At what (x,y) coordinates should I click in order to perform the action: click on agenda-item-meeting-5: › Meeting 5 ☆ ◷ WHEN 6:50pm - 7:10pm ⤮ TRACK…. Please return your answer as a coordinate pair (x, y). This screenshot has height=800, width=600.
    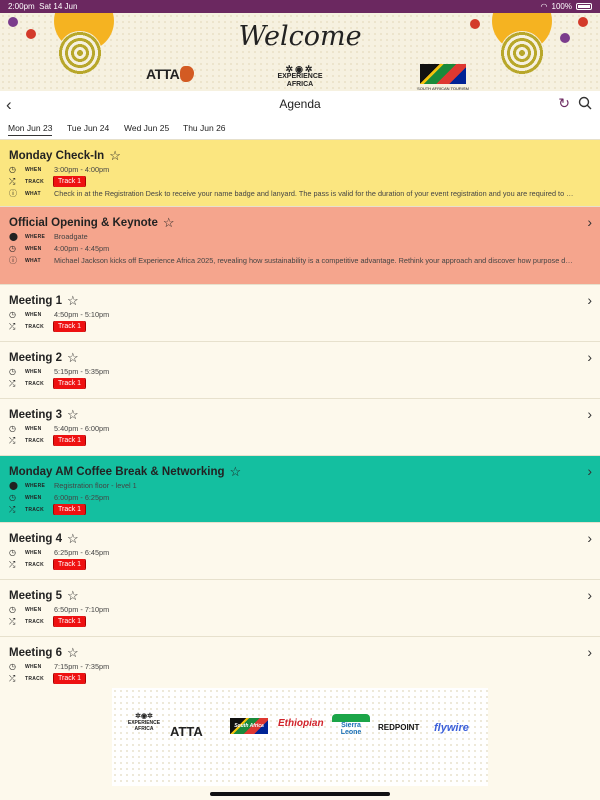
    Looking at the image, I should click on (300, 608).